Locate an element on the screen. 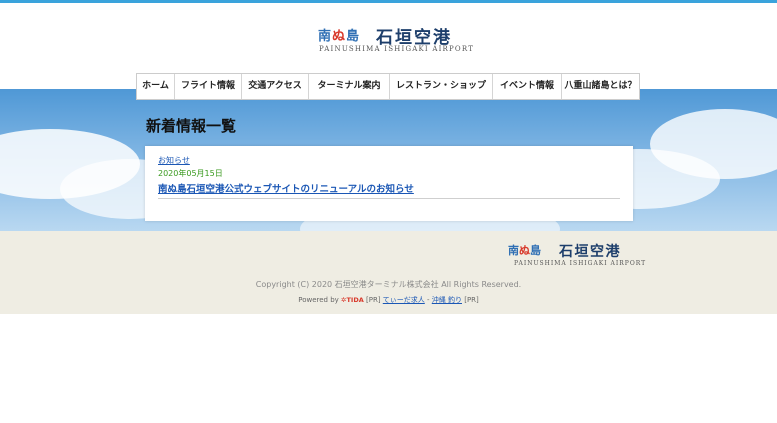  page-title: 新着情報一覧 is located at coordinates (191, 126).